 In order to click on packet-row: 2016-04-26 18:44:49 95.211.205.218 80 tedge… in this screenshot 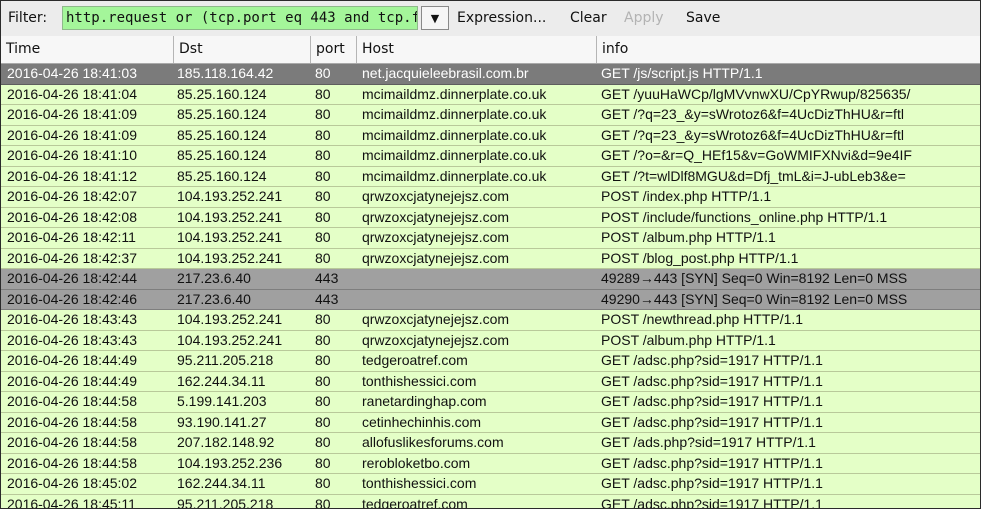, I will do `click(490, 361)`.